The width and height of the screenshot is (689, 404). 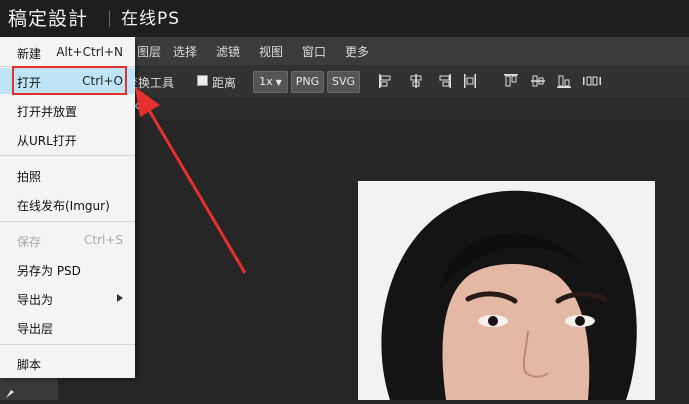 I want to click on menu-item-label: 脚本, so click(x=29, y=365).